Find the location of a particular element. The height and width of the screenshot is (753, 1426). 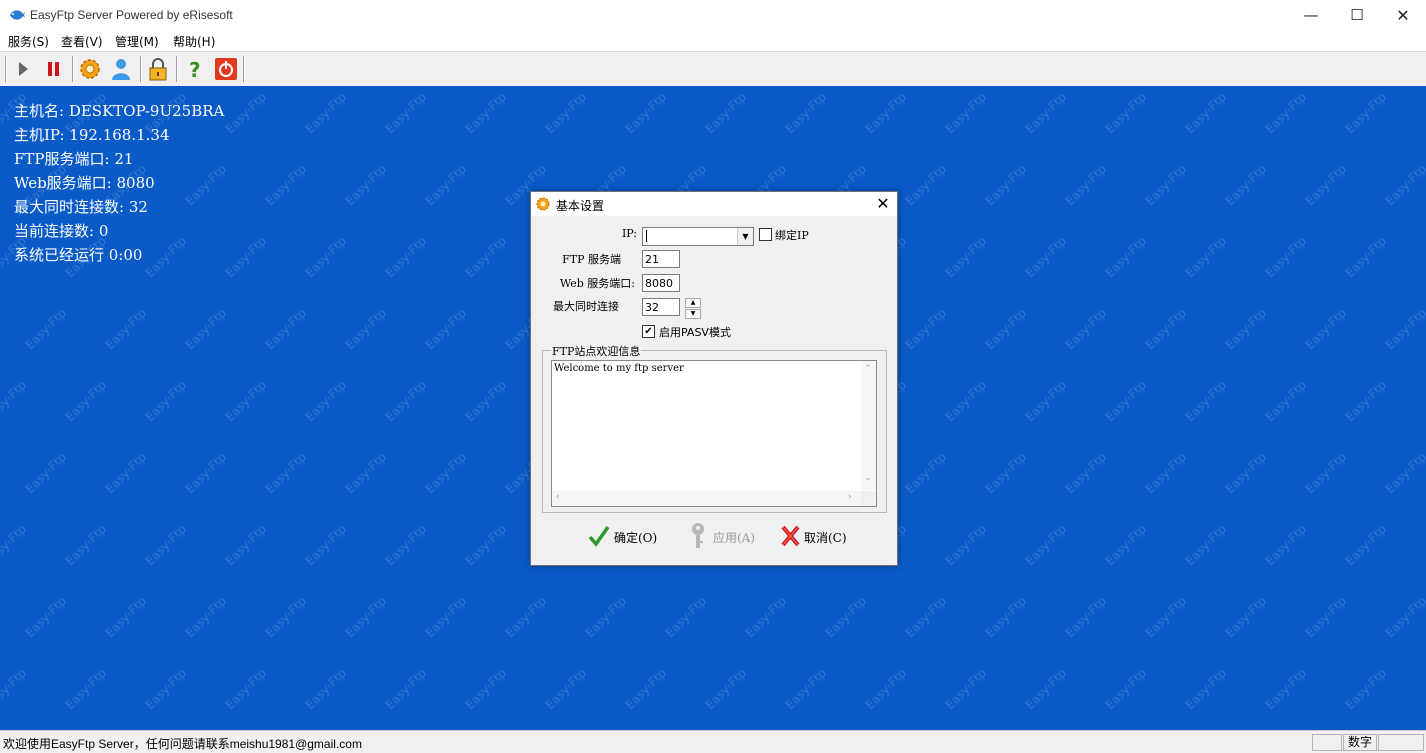

max-connections-input: 32 is located at coordinates (661, 307).